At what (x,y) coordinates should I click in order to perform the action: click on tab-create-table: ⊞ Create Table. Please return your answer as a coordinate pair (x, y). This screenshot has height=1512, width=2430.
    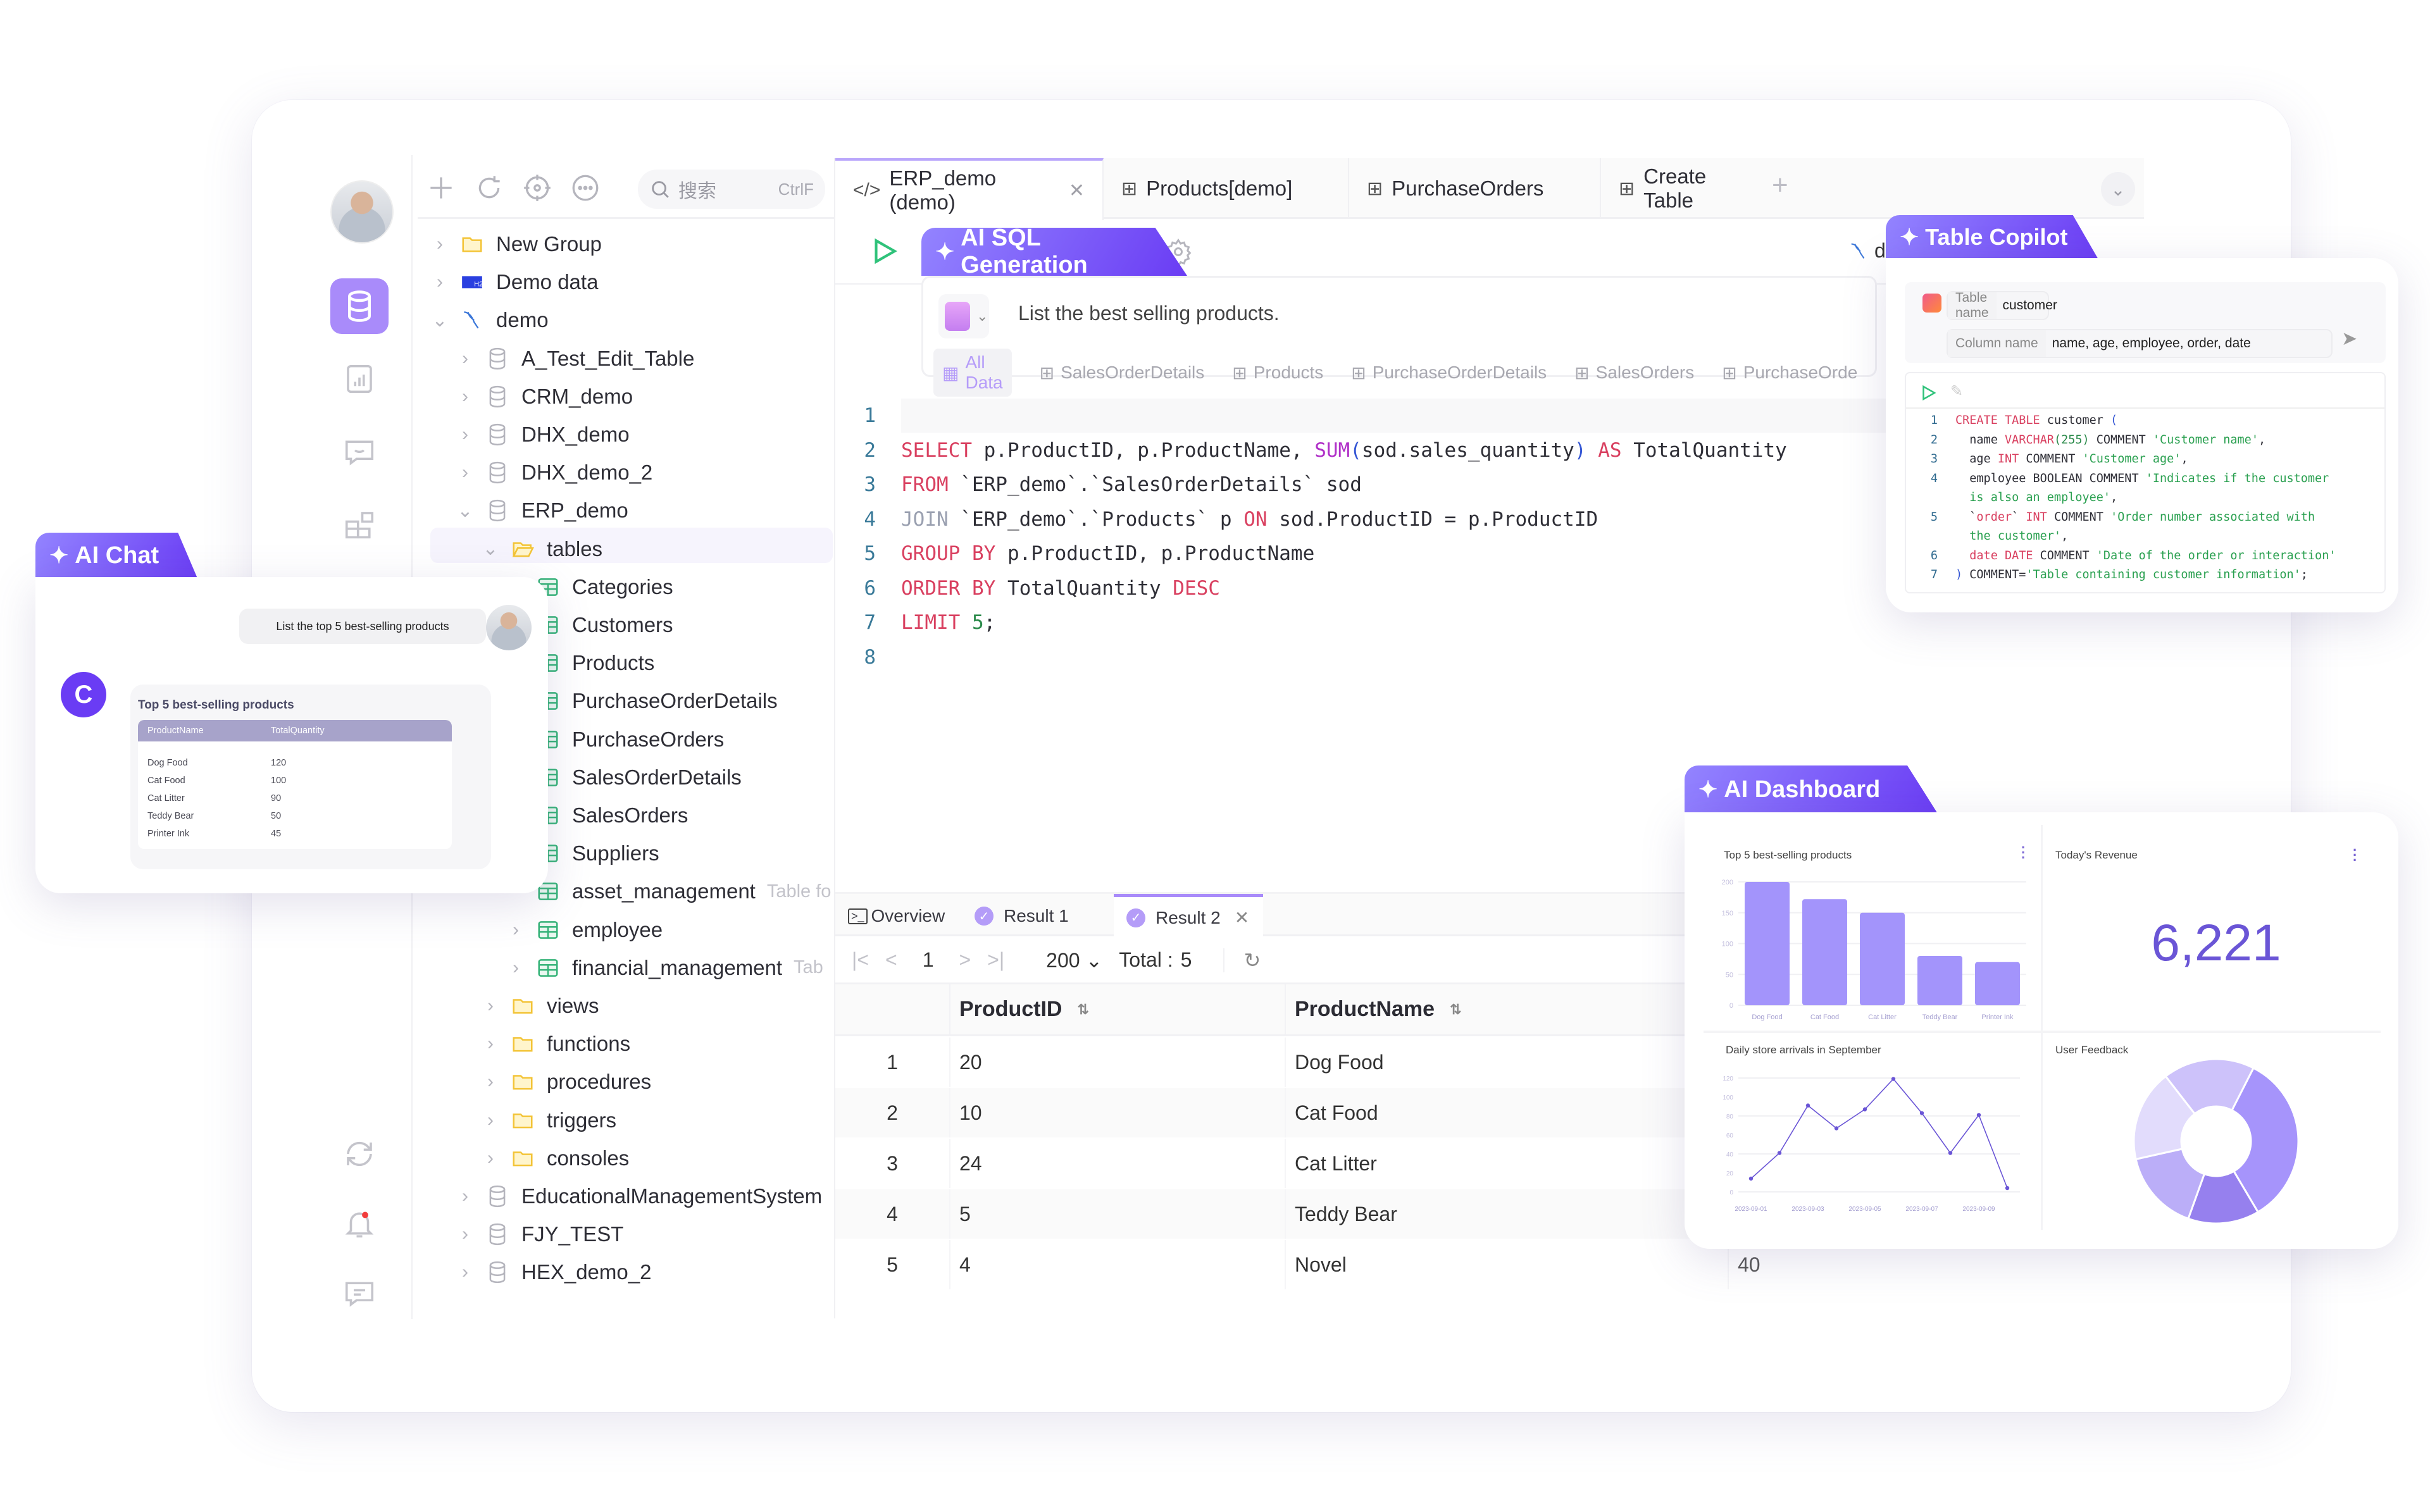
    Looking at the image, I should click on (1689, 189).